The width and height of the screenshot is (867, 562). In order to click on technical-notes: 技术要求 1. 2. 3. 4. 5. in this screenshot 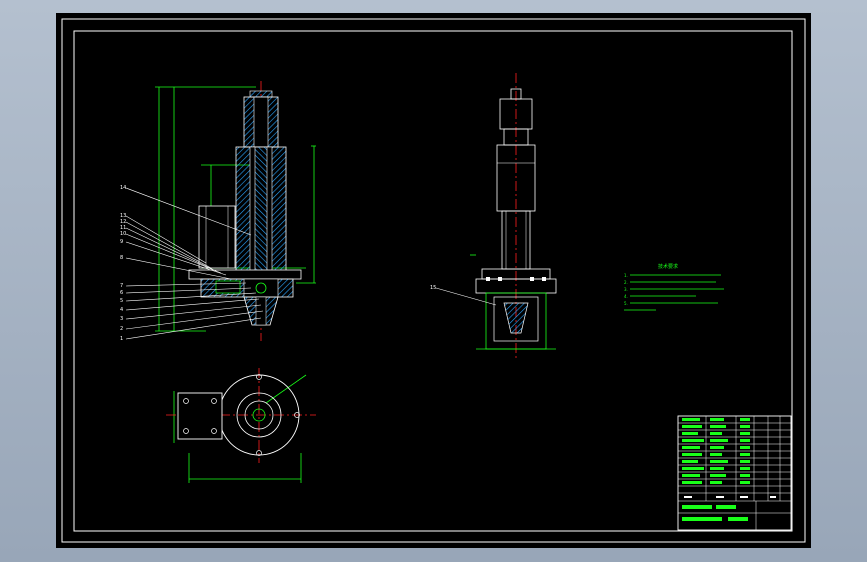, I will do `click(674, 287)`.